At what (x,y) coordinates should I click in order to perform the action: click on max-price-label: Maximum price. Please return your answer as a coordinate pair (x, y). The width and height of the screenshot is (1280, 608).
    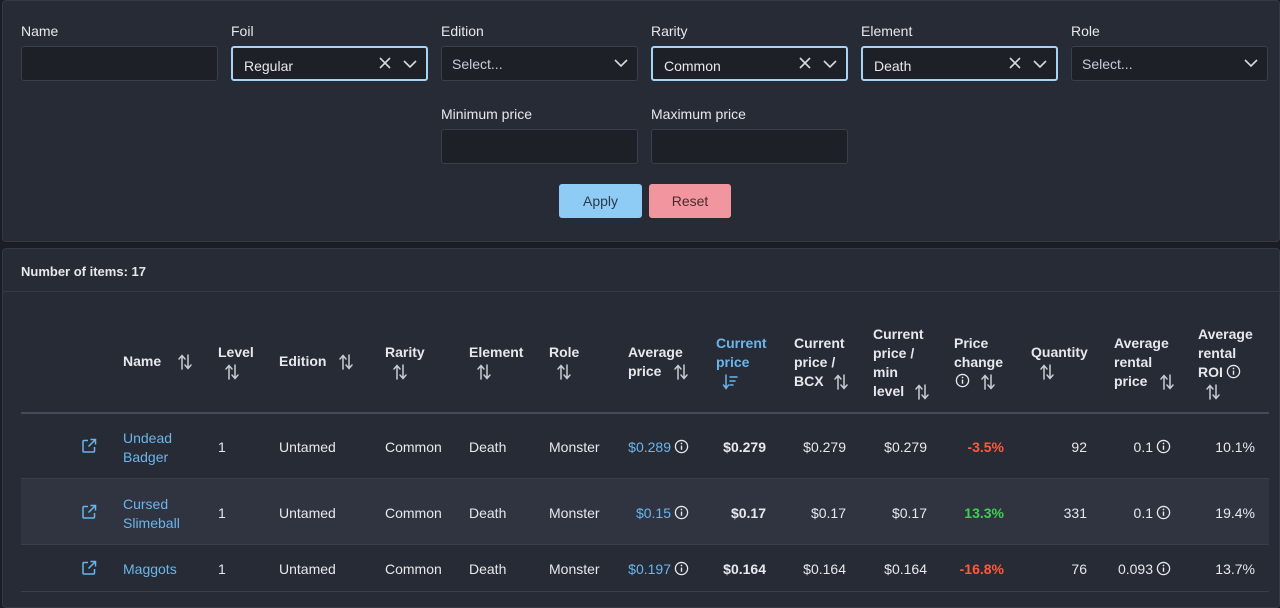
    Looking at the image, I should click on (698, 114).